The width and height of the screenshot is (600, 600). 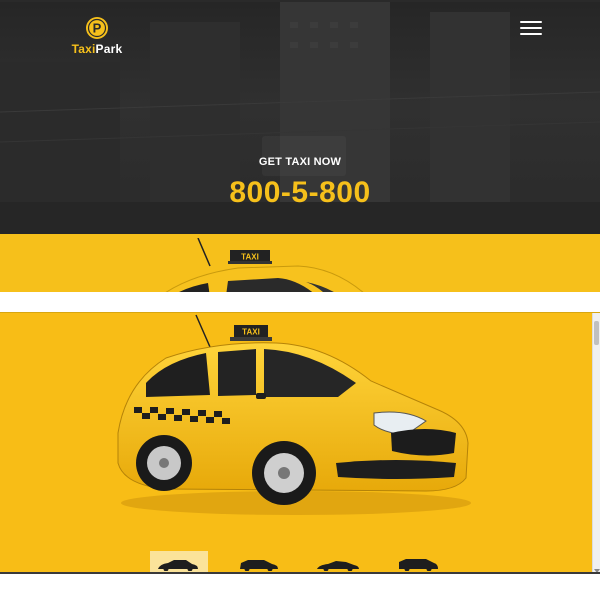 I want to click on get-taxi-label: GET TAXI NOW, so click(x=300, y=162).